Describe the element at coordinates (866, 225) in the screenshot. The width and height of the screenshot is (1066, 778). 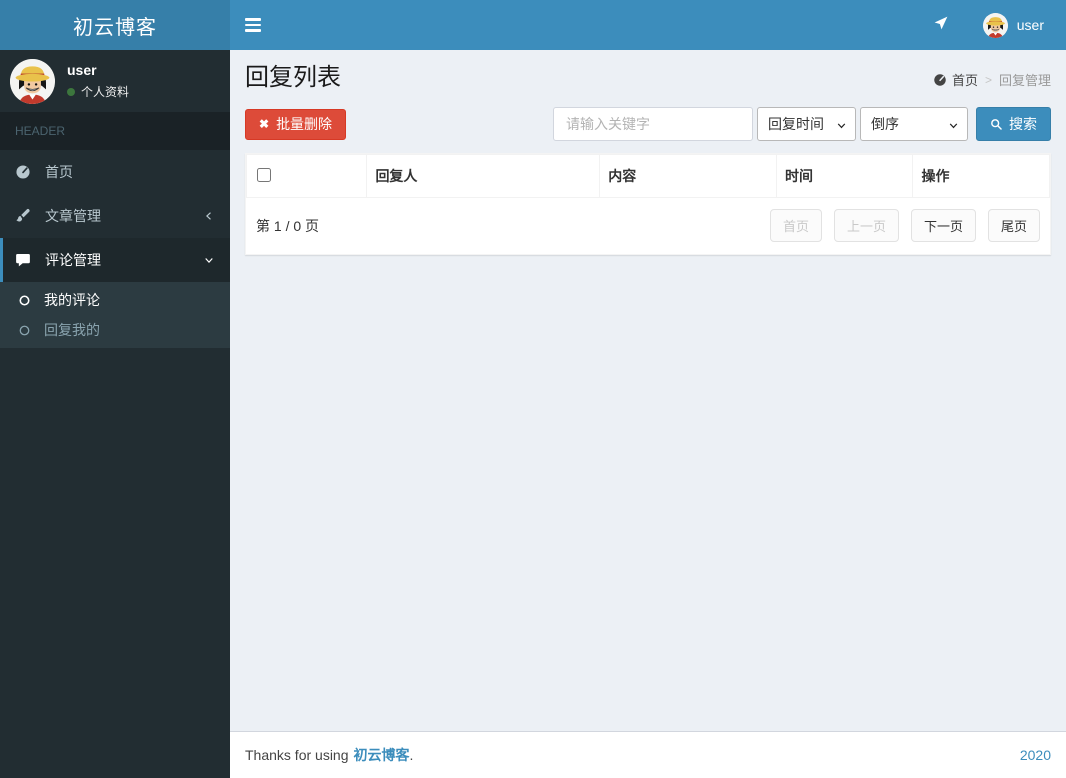
I see `prev-page-button: 上一页` at that location.